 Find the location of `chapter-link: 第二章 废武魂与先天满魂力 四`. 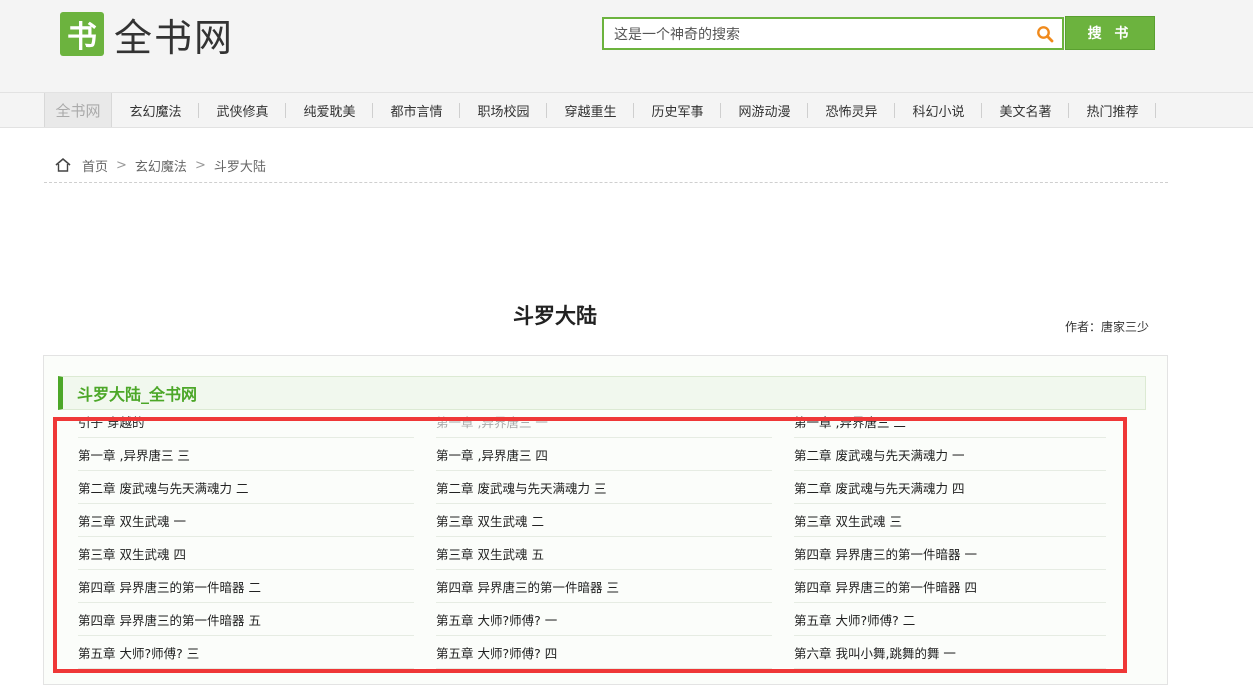

chapter-link: 第二章 废武魂与先天满魂力 四 is located at coordinates (950, 487).